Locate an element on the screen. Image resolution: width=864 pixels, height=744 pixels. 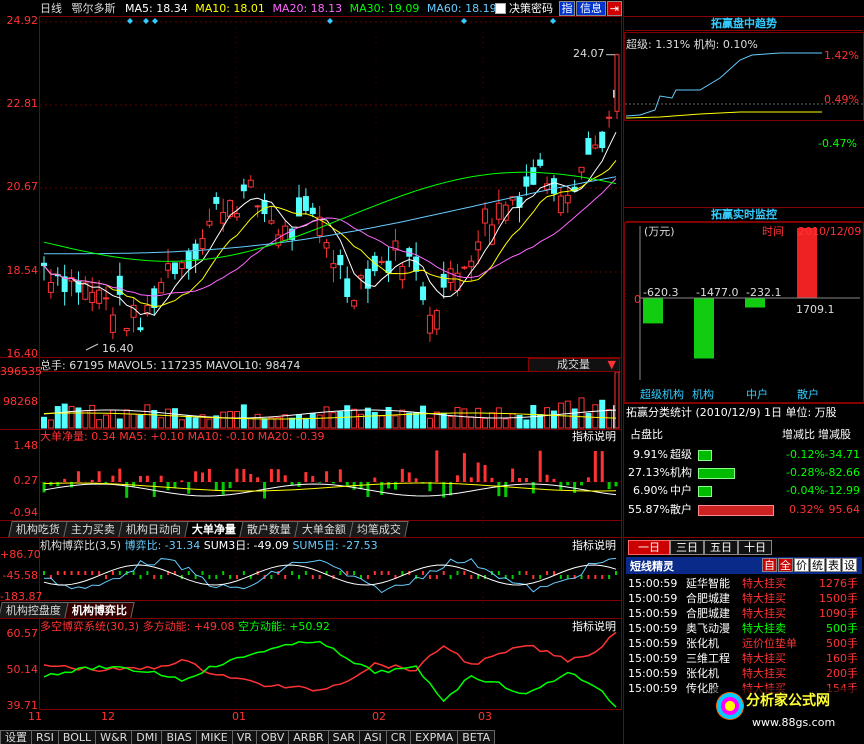
tab-sar: SAR is located at coordinates (343, 737).